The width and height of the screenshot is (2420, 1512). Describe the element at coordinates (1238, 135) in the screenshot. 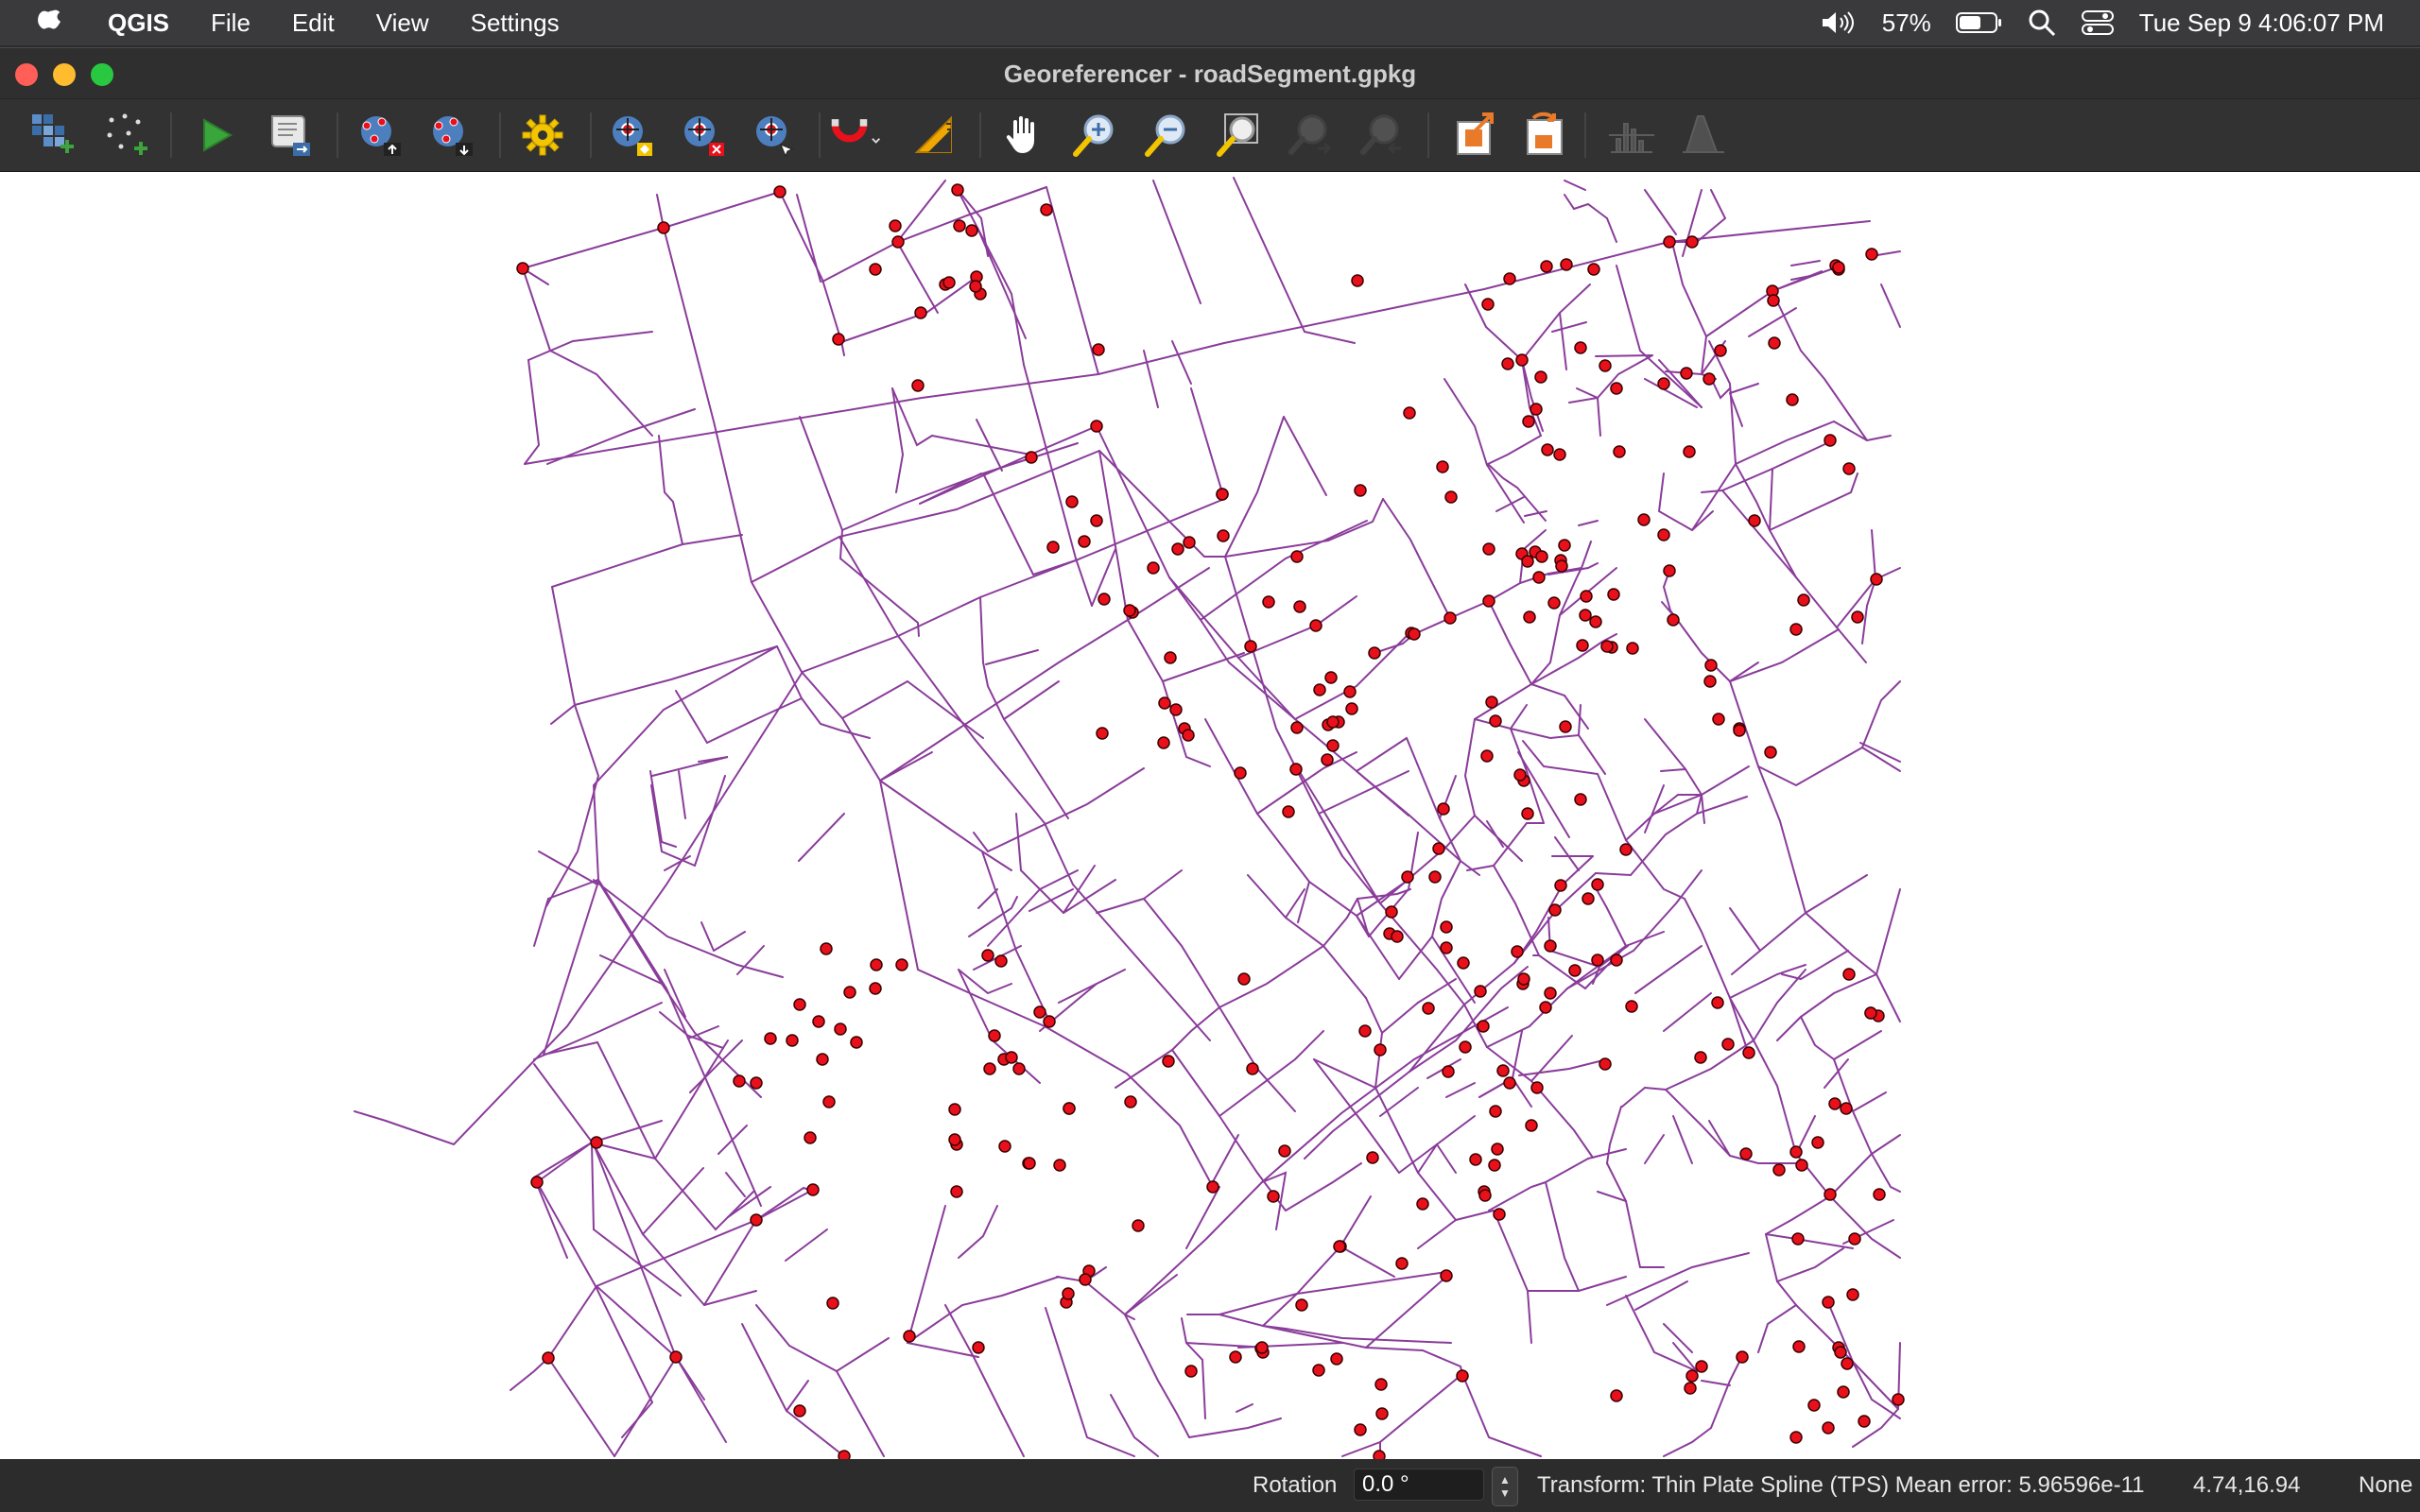

I see `zoom-to-layer-icon` at that location.